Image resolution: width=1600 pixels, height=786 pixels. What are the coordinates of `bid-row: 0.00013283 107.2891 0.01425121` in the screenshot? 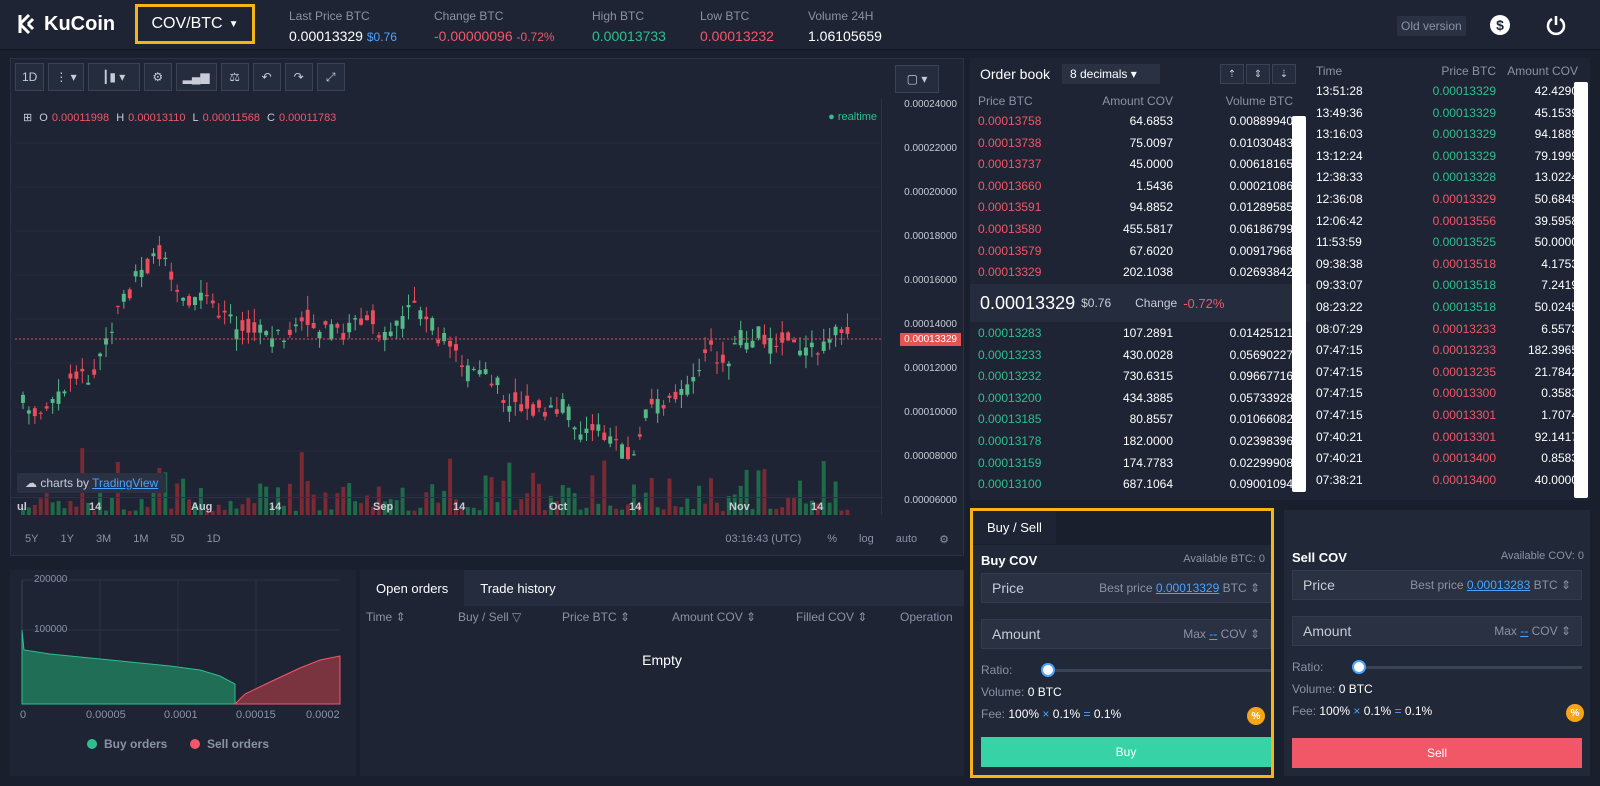 It's located at (1138, 333).